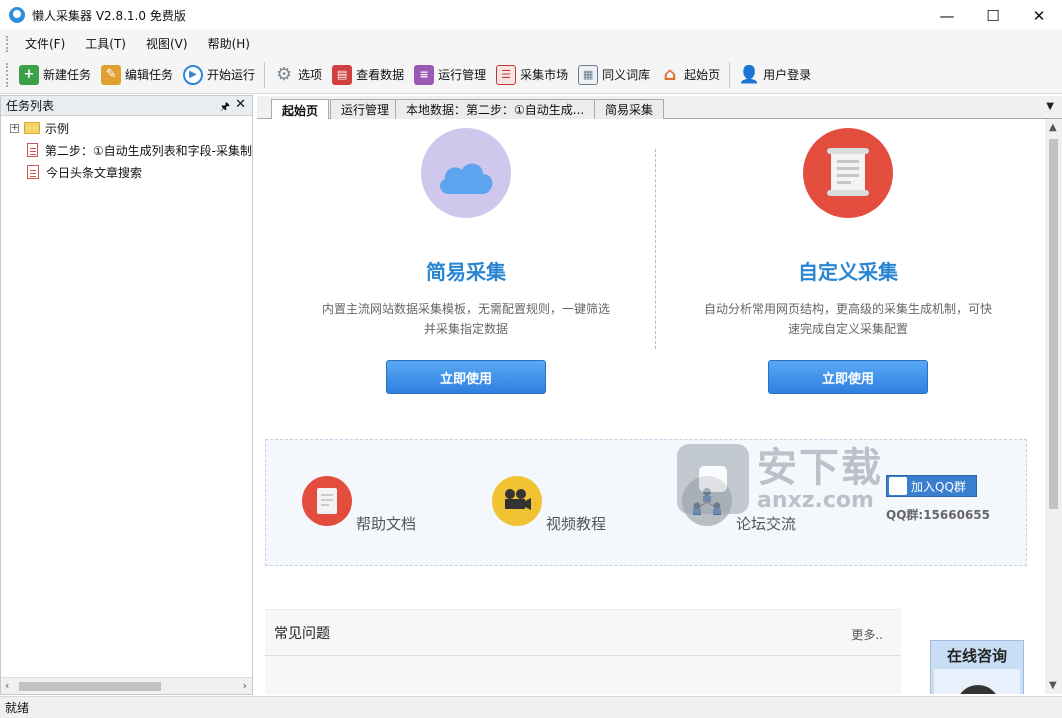 This screenshot has height=718, width=1062. What do you see at coordinates (126, 128) in the screenshot?
I see `tree-item-examples: + 示例` at bounding box center [126, 128].